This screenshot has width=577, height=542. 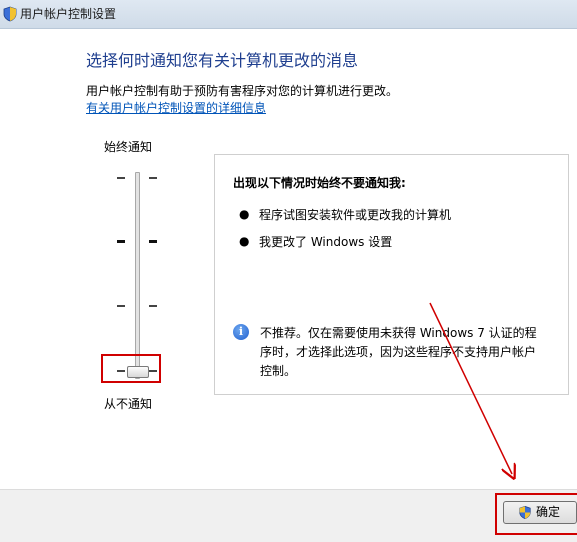 I want to click on info-icon: i, so click(x=241, y=332).